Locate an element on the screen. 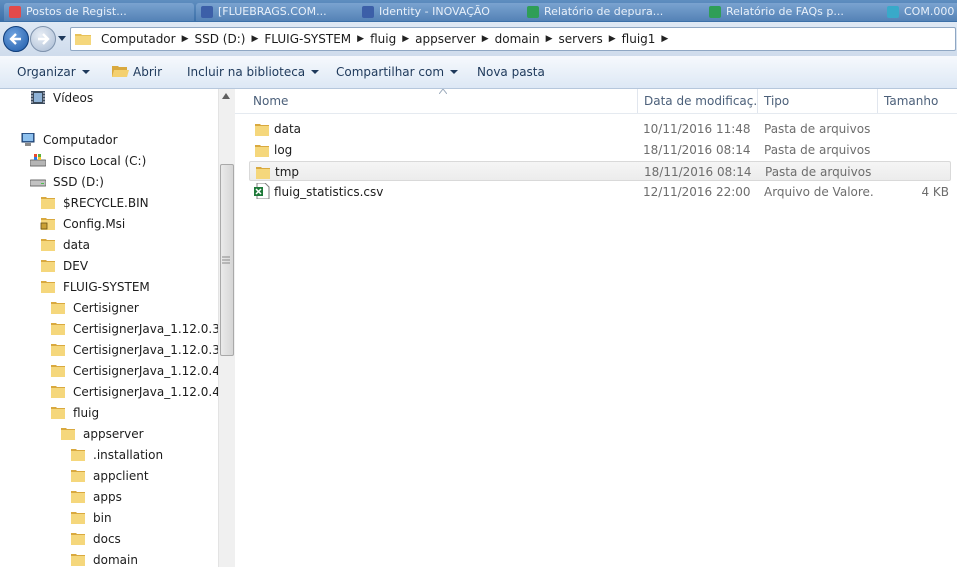 The height and width of the screenshot is (567, 957). nav-item: fluig is located at coordinates (74, 413).